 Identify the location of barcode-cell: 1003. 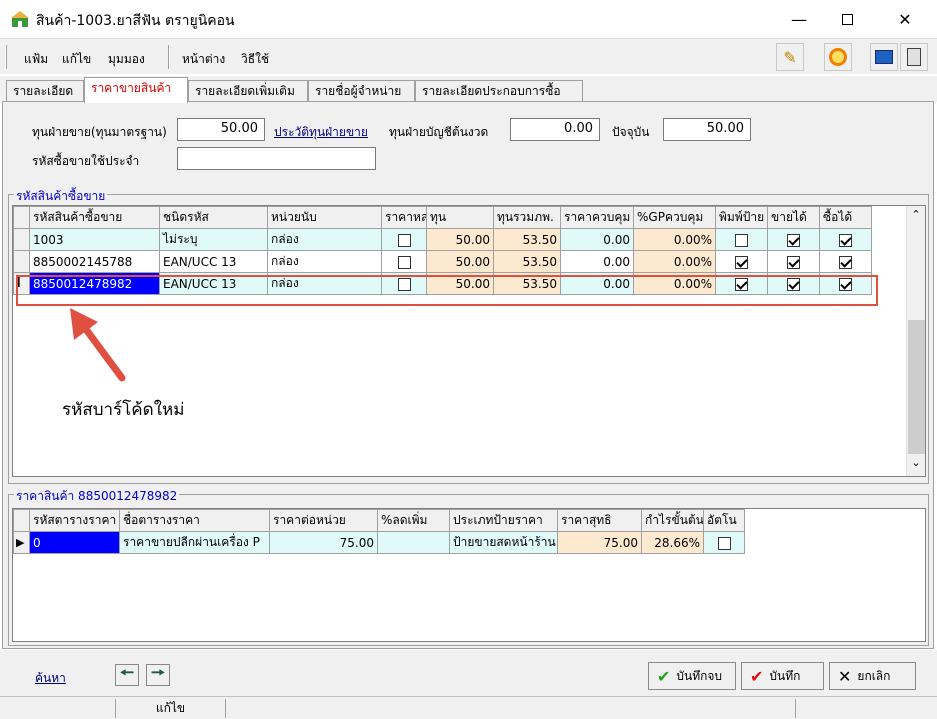
(94, 239).